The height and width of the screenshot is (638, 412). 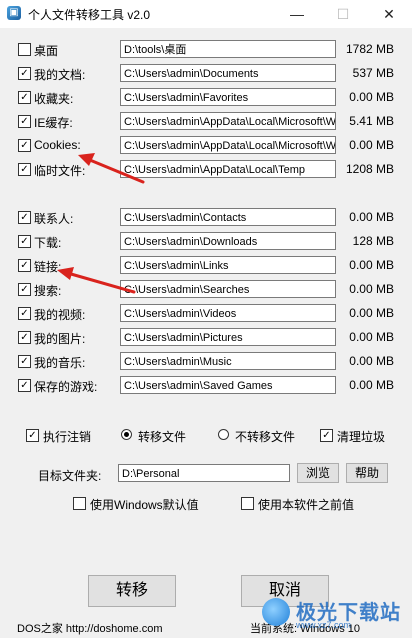 What do you see at coordinates (228, 49) in the screenshot?
I see `folder-path-input: D:\tools\桌面` at bounding box center [228, 49].